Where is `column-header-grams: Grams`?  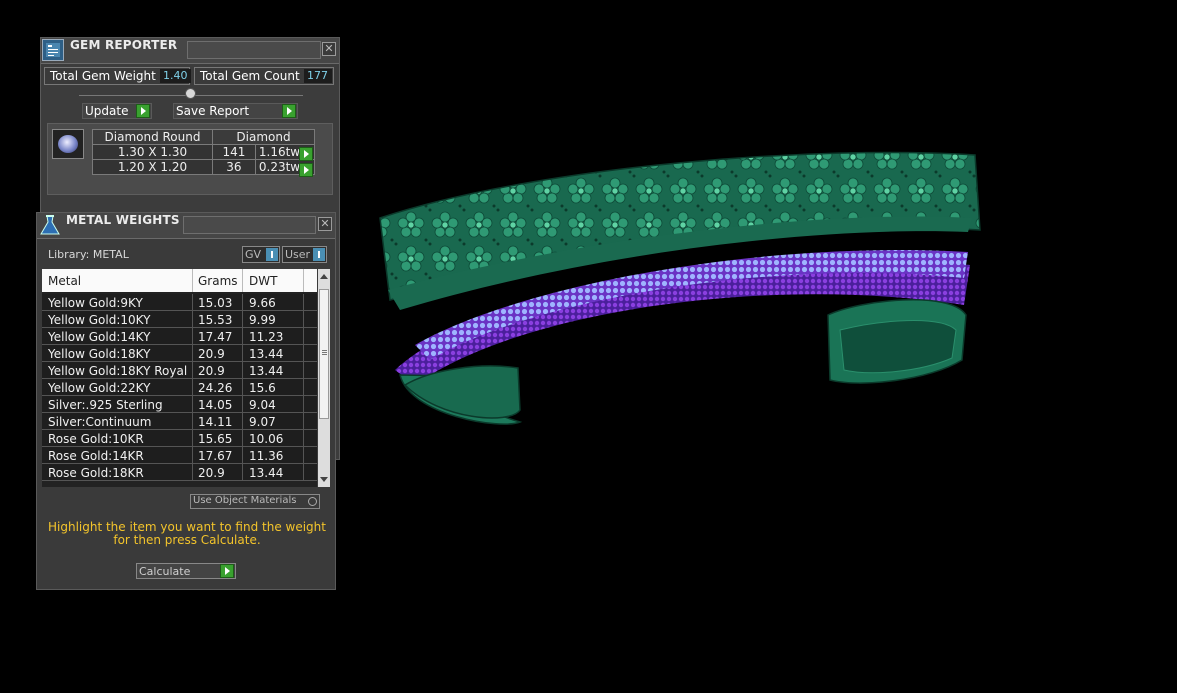 column-header-grams: Grams is located at coordinates (218, 281).